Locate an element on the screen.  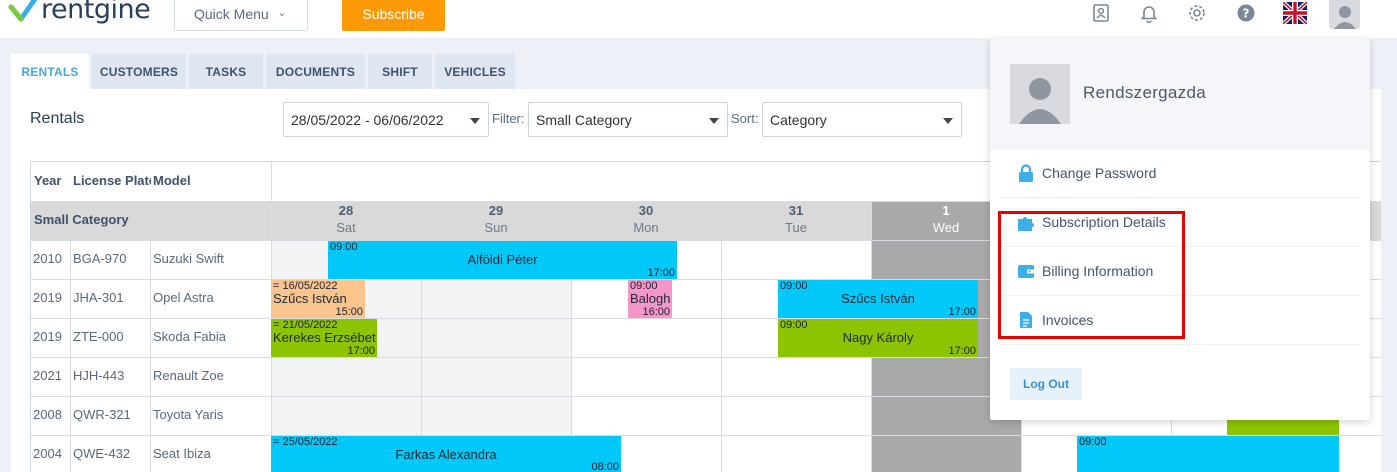
logout-button: Log Out is located at coordinates (1046, 384).